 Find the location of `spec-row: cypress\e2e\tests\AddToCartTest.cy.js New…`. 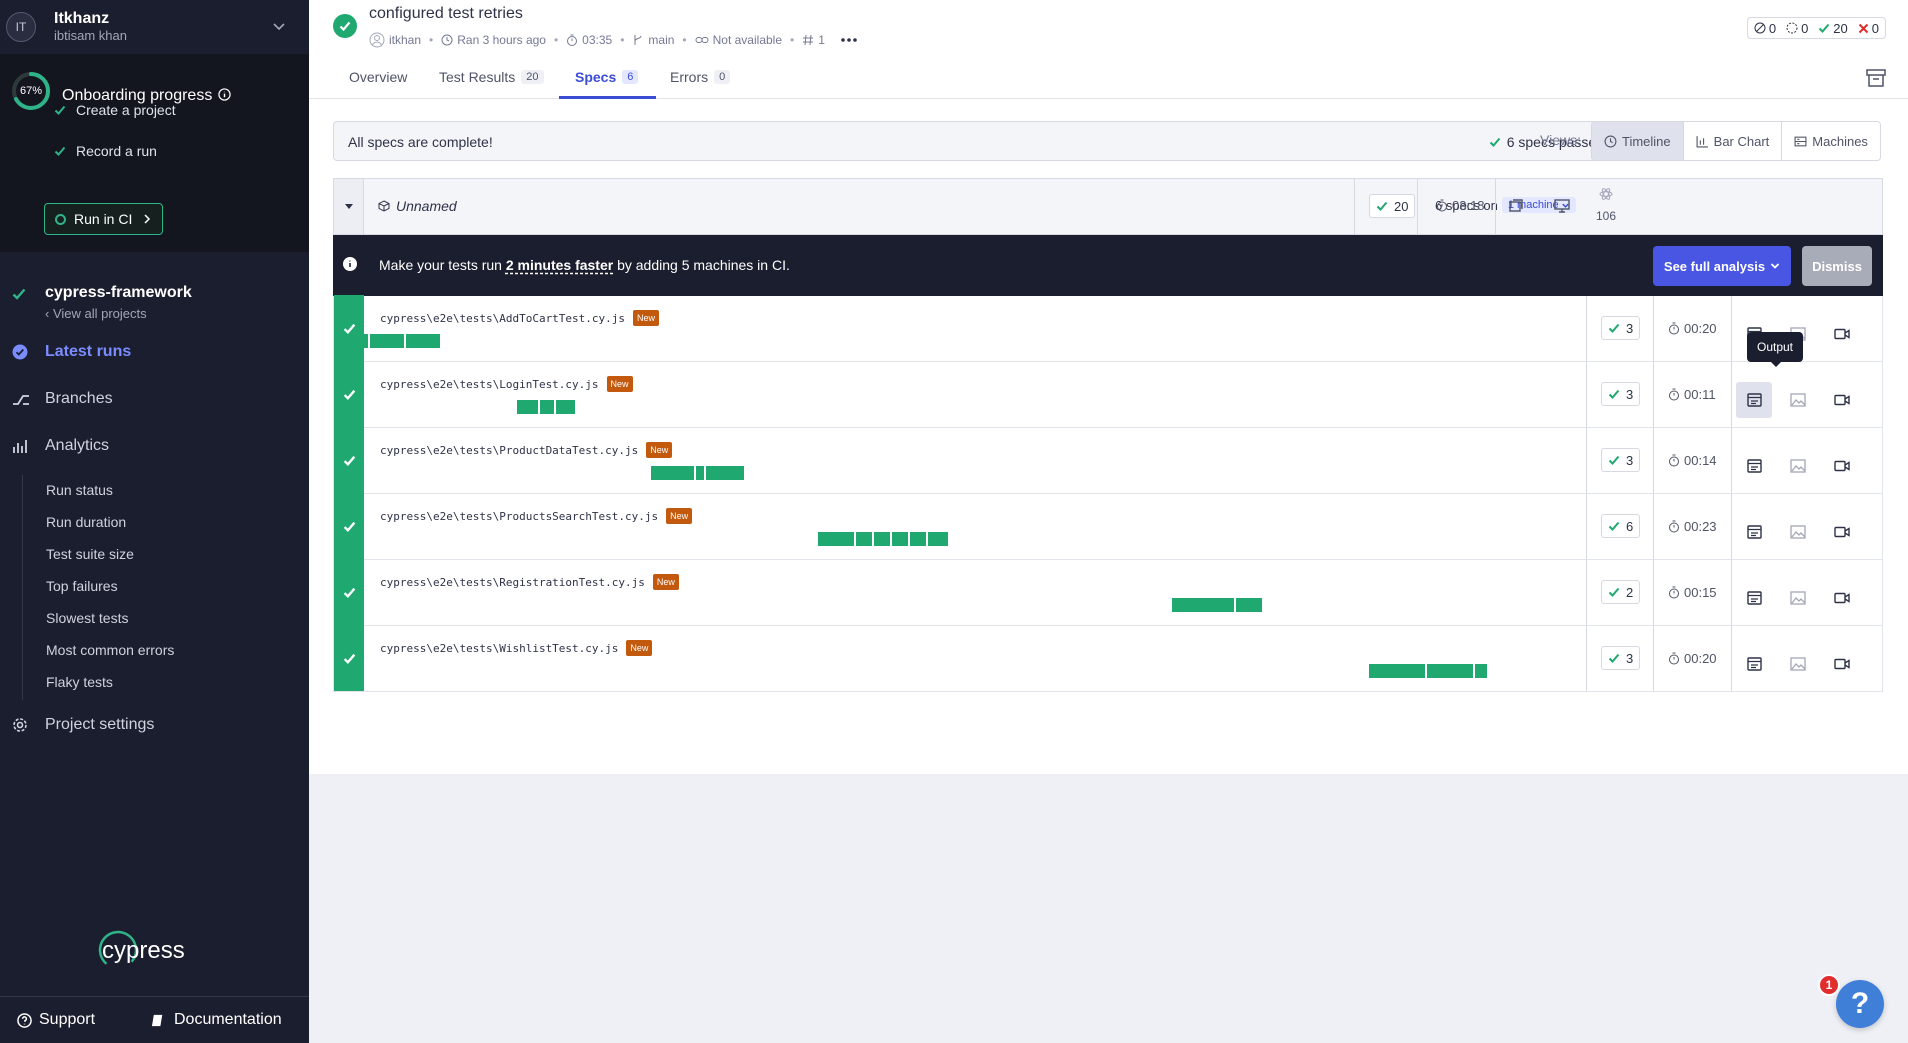

spec-row: cypress\e2e\tests\AddToCartTest.cy.js New… is located at coordinates (1108, 328).